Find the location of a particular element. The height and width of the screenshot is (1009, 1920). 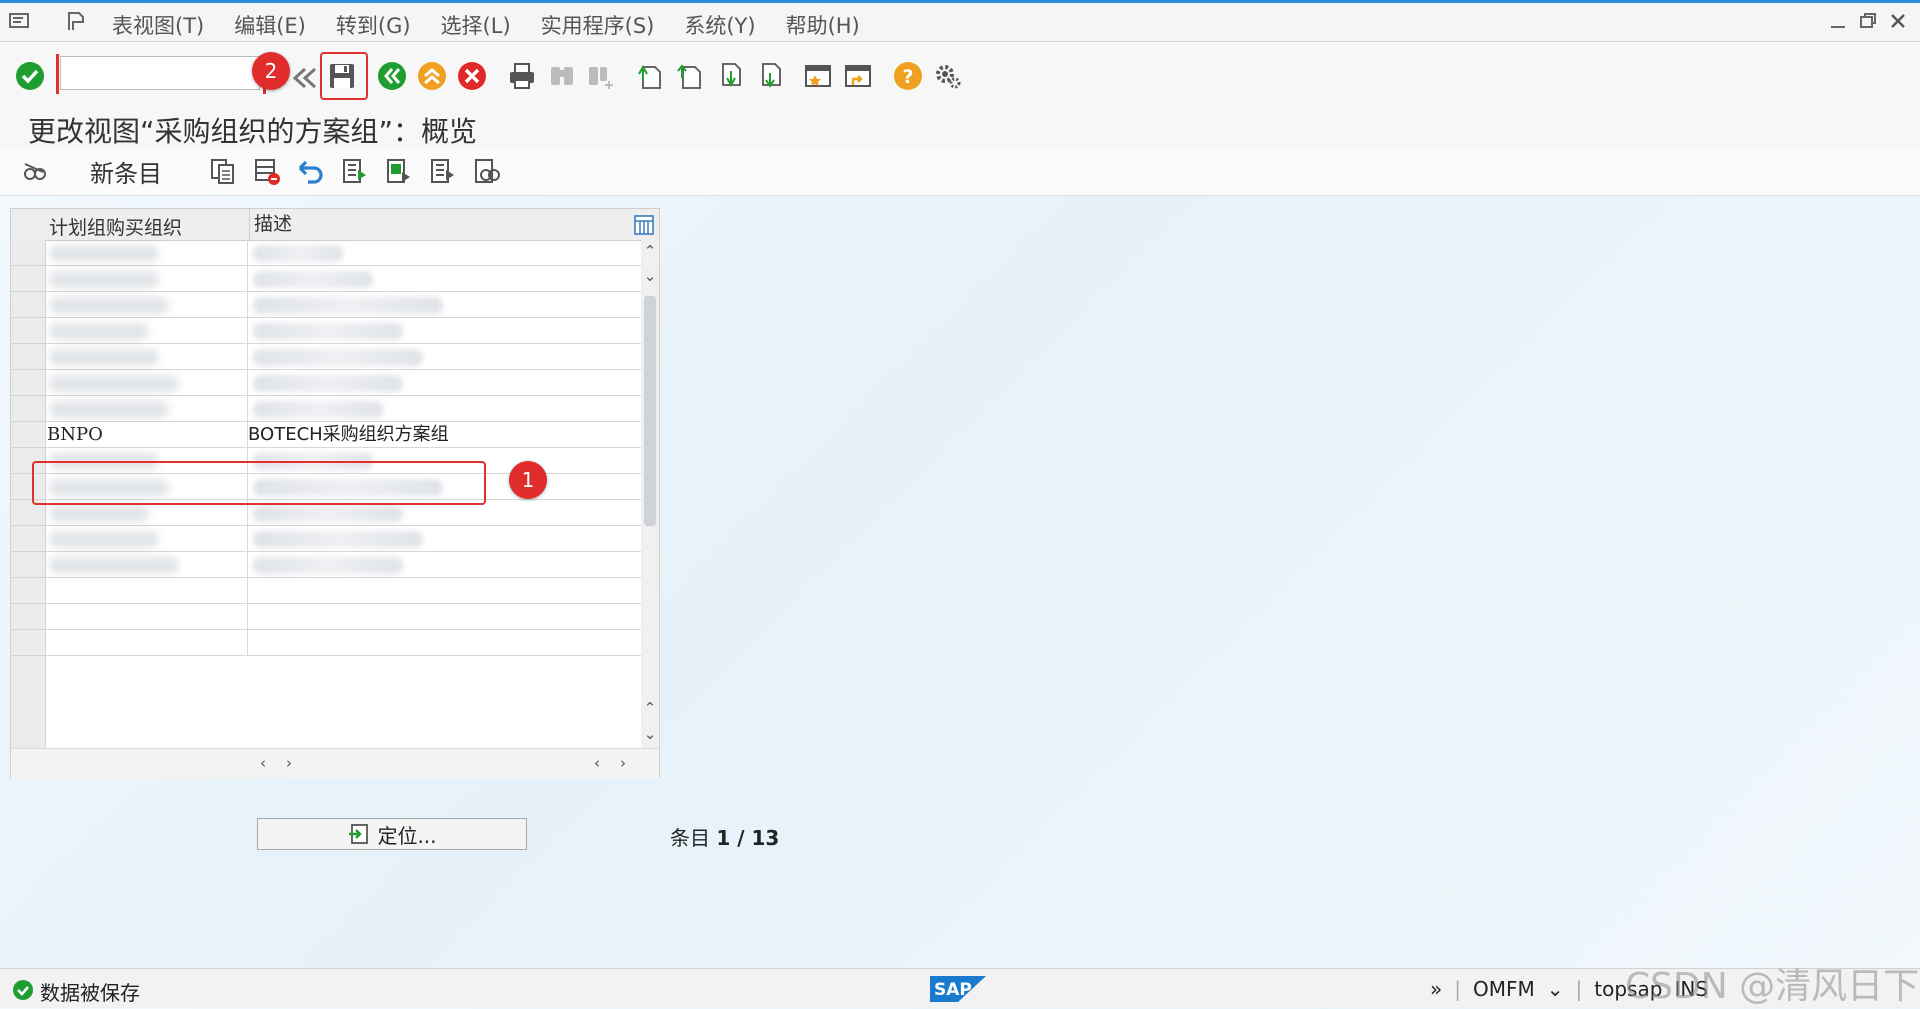

menu-toggle-icon is located at coordinates (20, 21).